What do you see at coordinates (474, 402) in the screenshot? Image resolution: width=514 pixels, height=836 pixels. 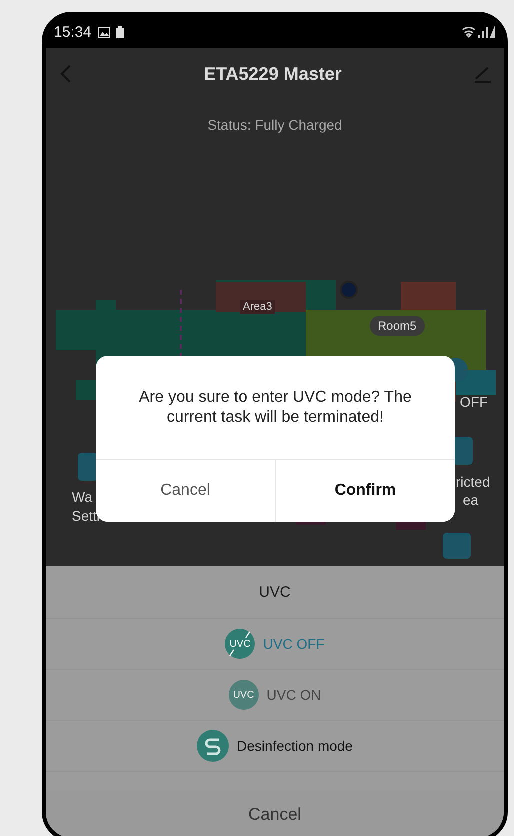 I see `side-button-label: OFF` at bounding box center [474, 402].